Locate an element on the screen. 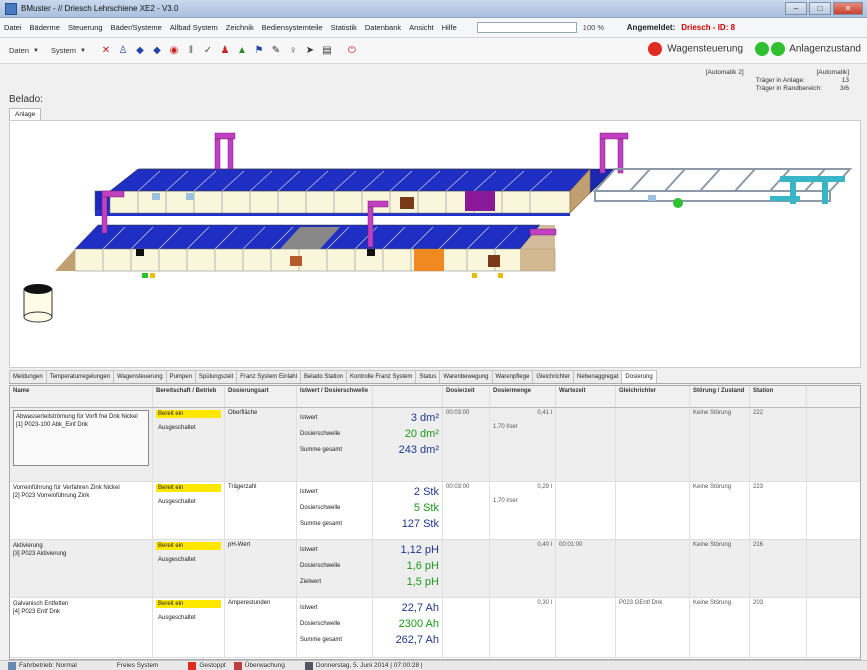 This screenshot has width=867, height=670. maximize-button: □ is located at coordinates (820, 8).